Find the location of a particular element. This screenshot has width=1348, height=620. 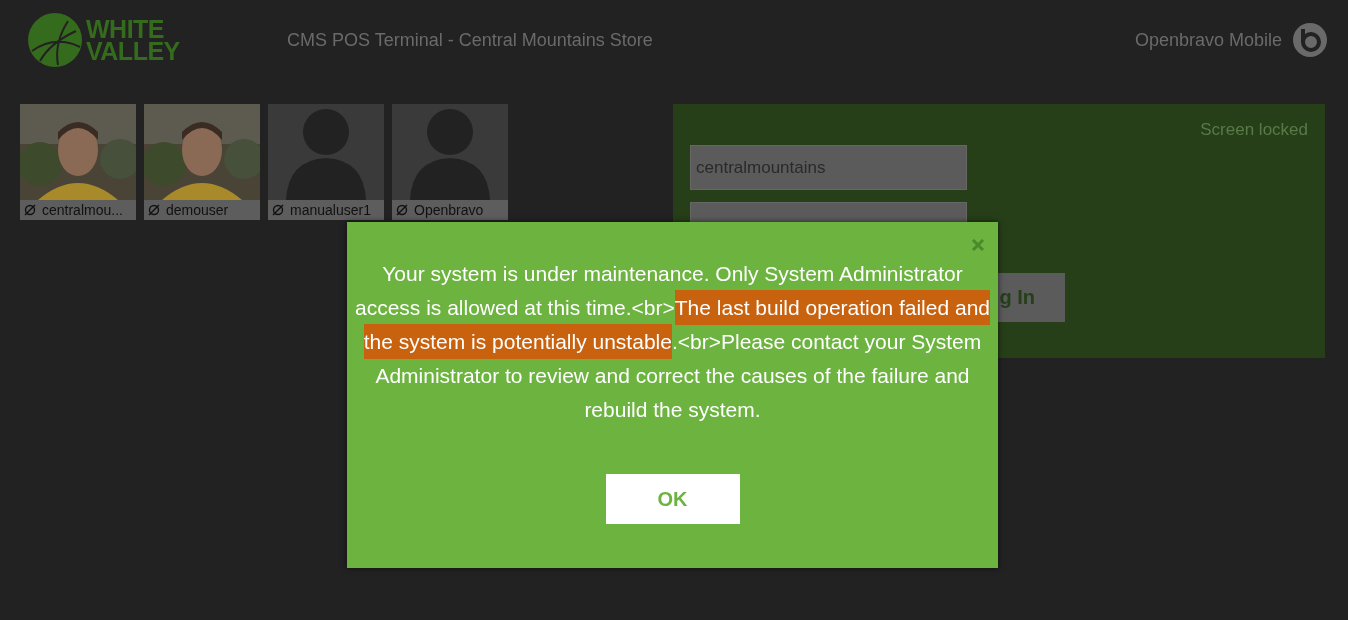

user-tile: Openbravo is located at coordinates (450, 162).